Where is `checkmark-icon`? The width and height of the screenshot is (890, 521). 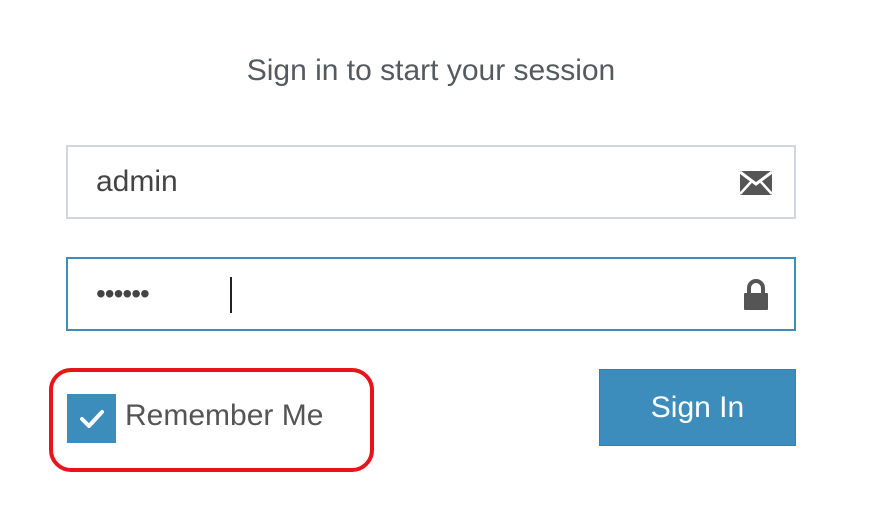
checkmark-icon is located at coordinates (91, 418).